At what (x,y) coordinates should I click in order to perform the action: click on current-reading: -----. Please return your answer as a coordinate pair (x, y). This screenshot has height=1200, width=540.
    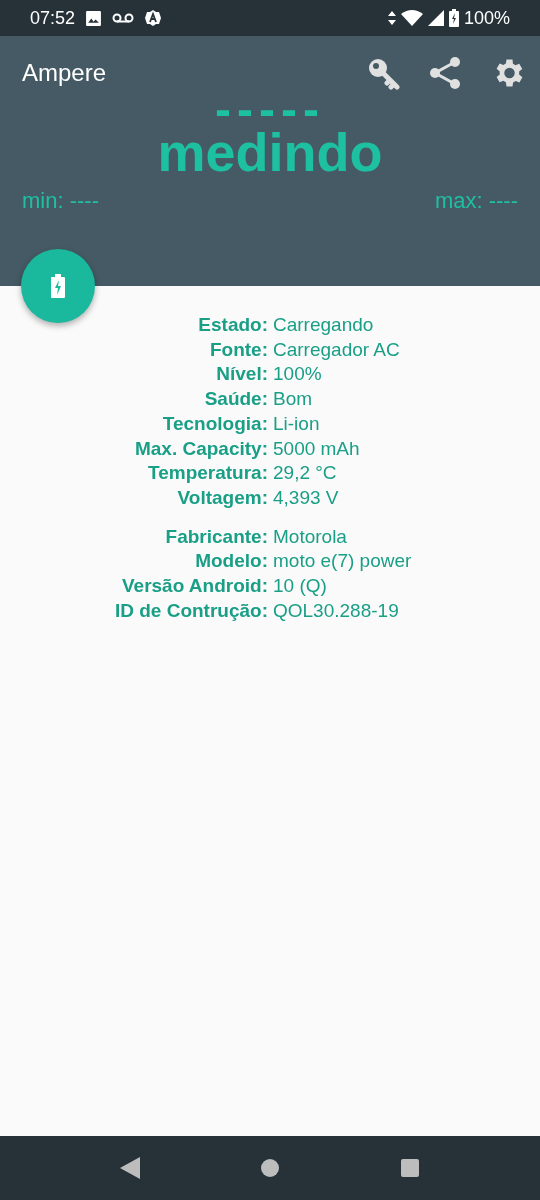
    Looking at the image, I should click on (270, 110).